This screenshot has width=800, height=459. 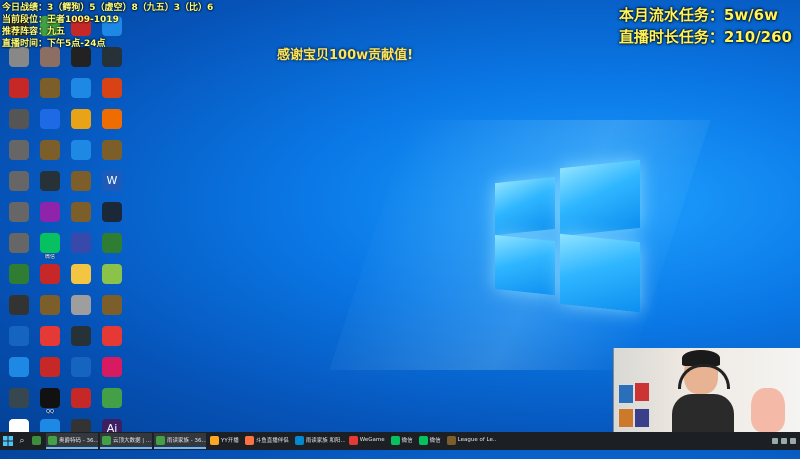 I want to click on stats-line-lineup: 推荐阵容：九五, so click(x=34, y=32).